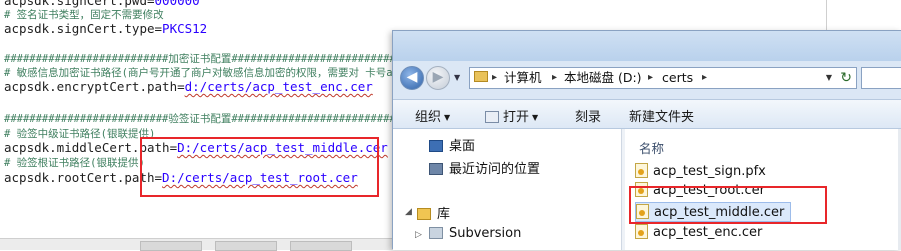  I want to click on list-item-selected: acp_test_middle.cer, so click(713, 212).